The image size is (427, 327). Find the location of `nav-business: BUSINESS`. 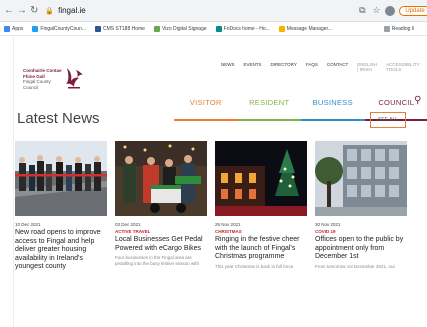

nav-business: BUSINESS is located at coordinates (333, 109).